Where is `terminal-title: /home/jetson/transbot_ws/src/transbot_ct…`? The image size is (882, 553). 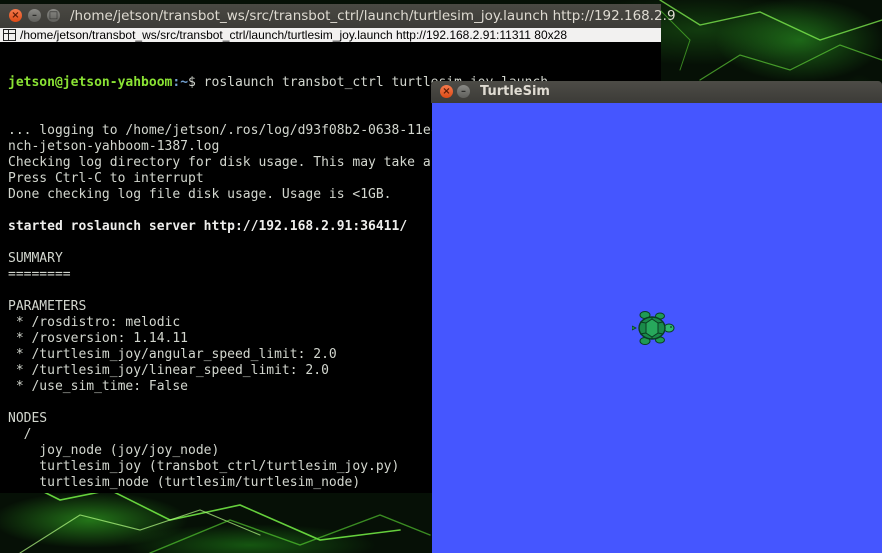
terminal-title: /home/jetson/transbot_ws/src/transbot_ct… is located at coordinates (373, 16).